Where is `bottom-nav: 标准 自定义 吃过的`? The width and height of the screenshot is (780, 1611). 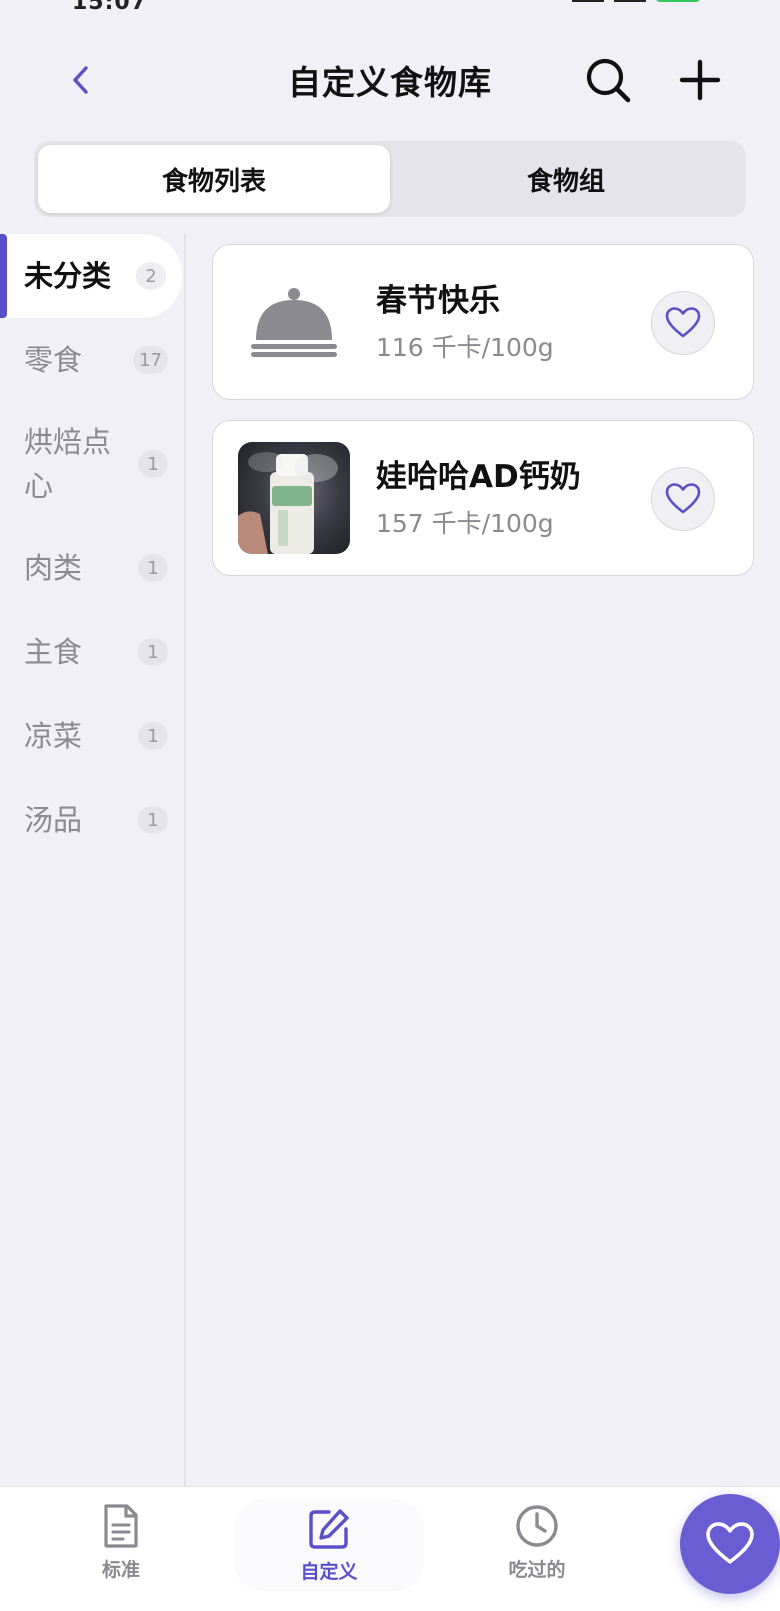
bottom-nav: 标准 自定义 吃过的 is located at coordinates (390, 1548).